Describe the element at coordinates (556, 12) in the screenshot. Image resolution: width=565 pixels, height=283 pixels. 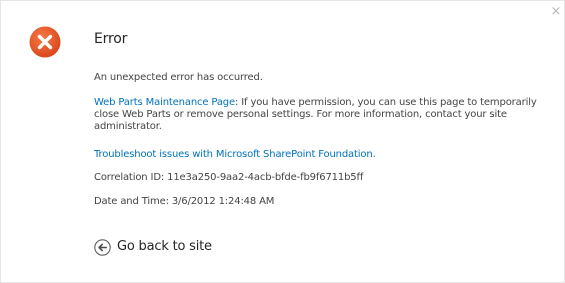
I see `close-icon: ×` at that location.